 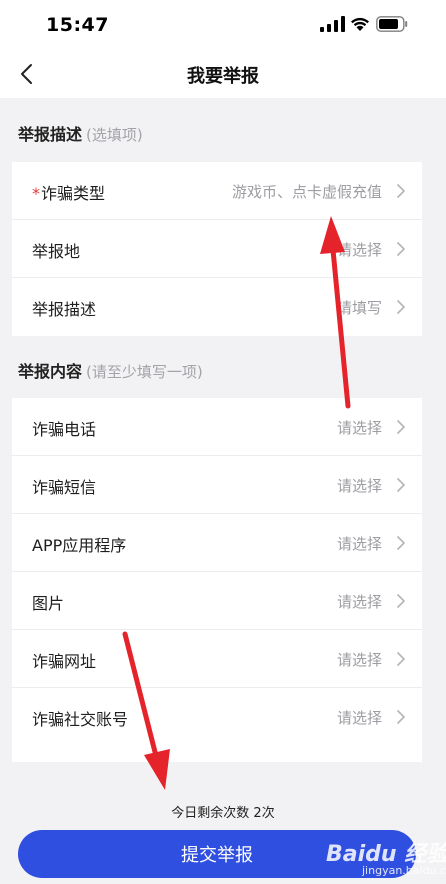 What do you see at coordinates (359, 308) in the screenshot?
I see `row-value: 请填写` at bounding box center [359, 308].